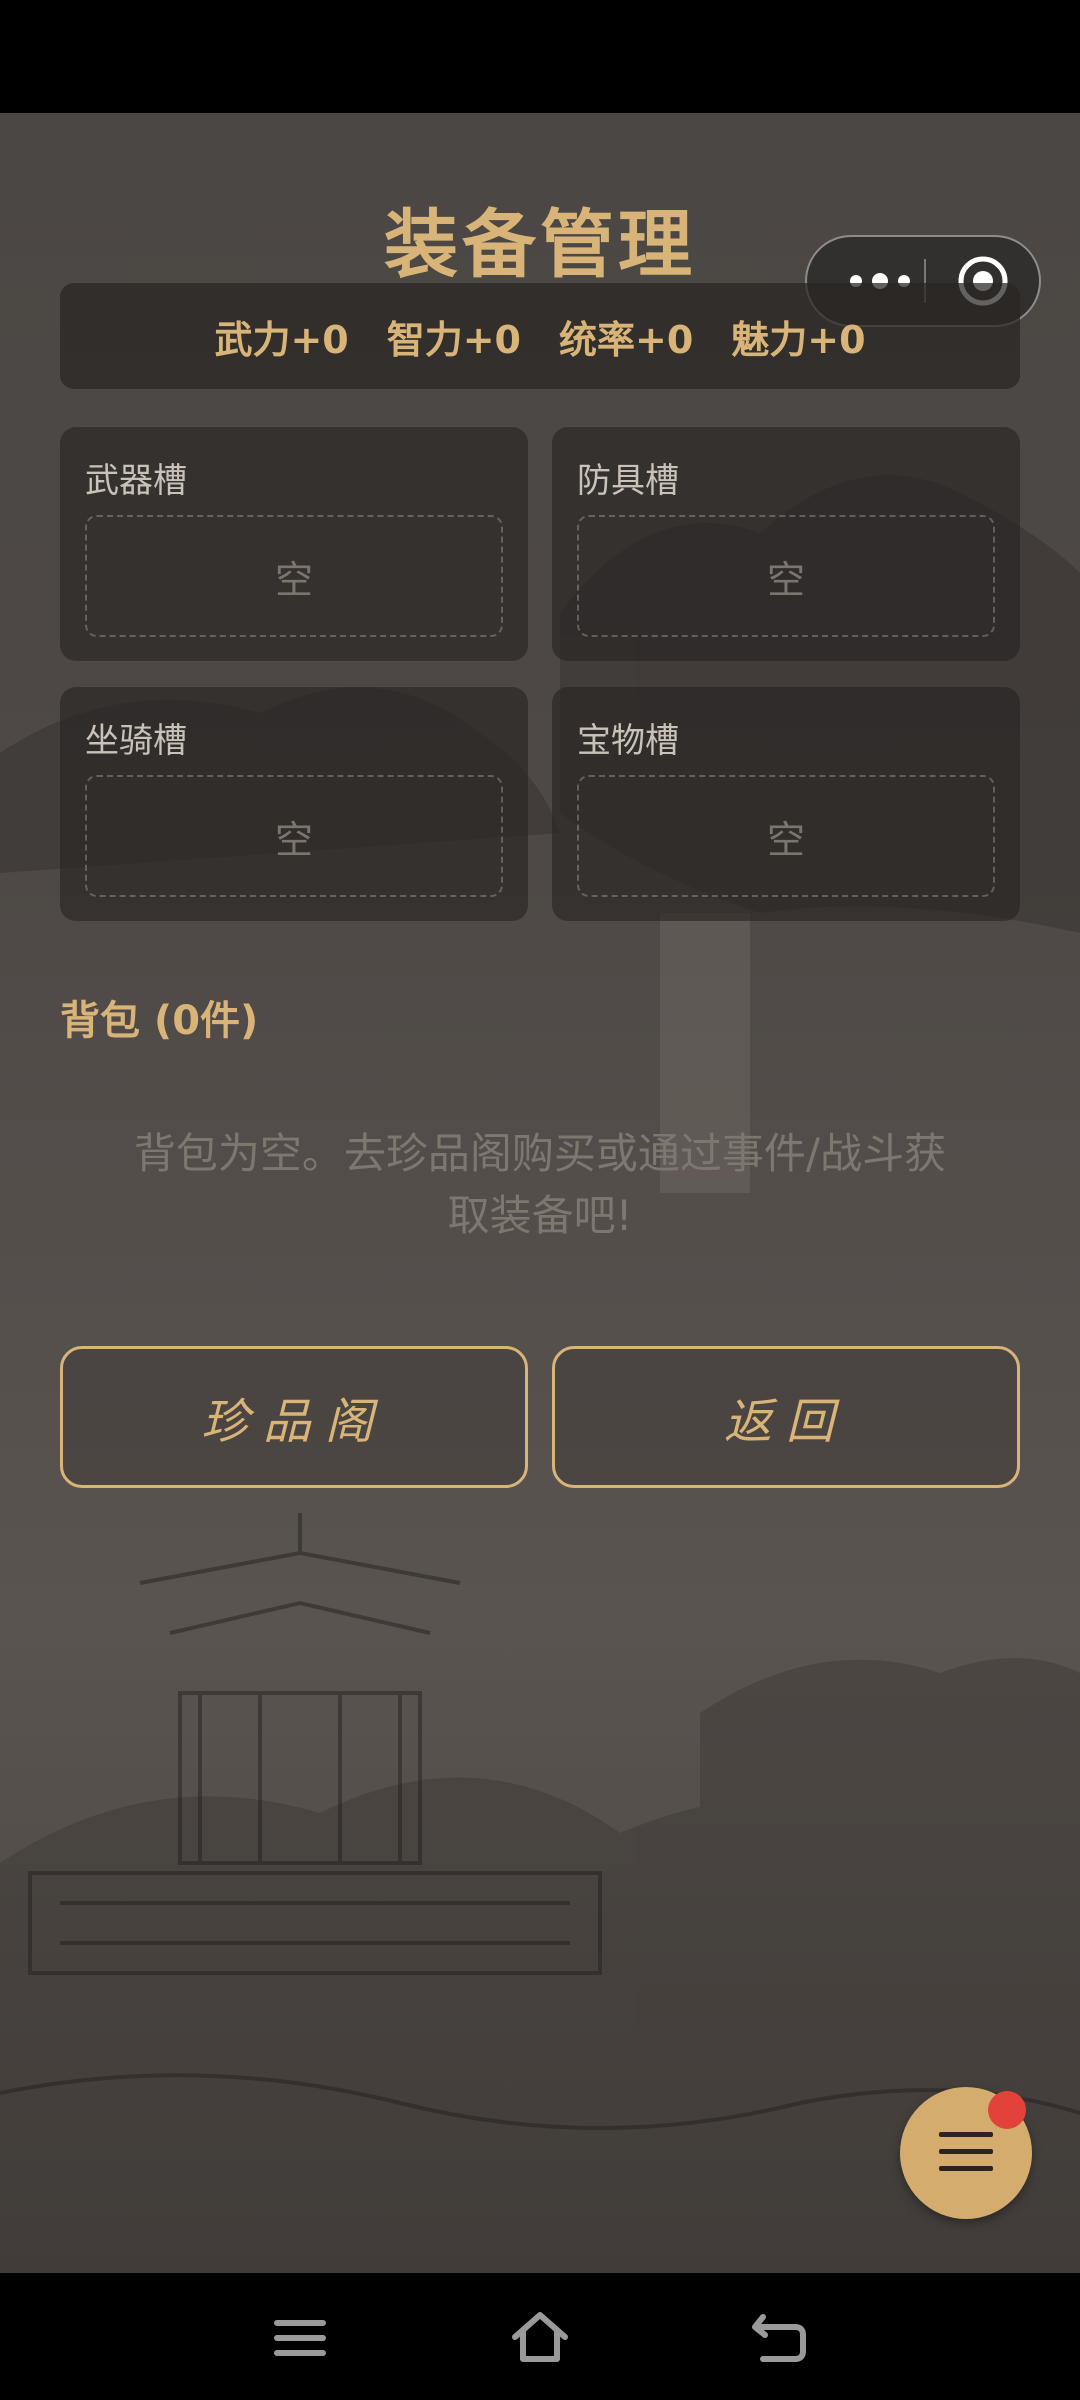 Image resolution: width=1080 pixels, height=2400 pixels. Describe the element at coordinates (540, 1215) in the screenshot. I see `empty-message-line: 取装备吧!` at that location.